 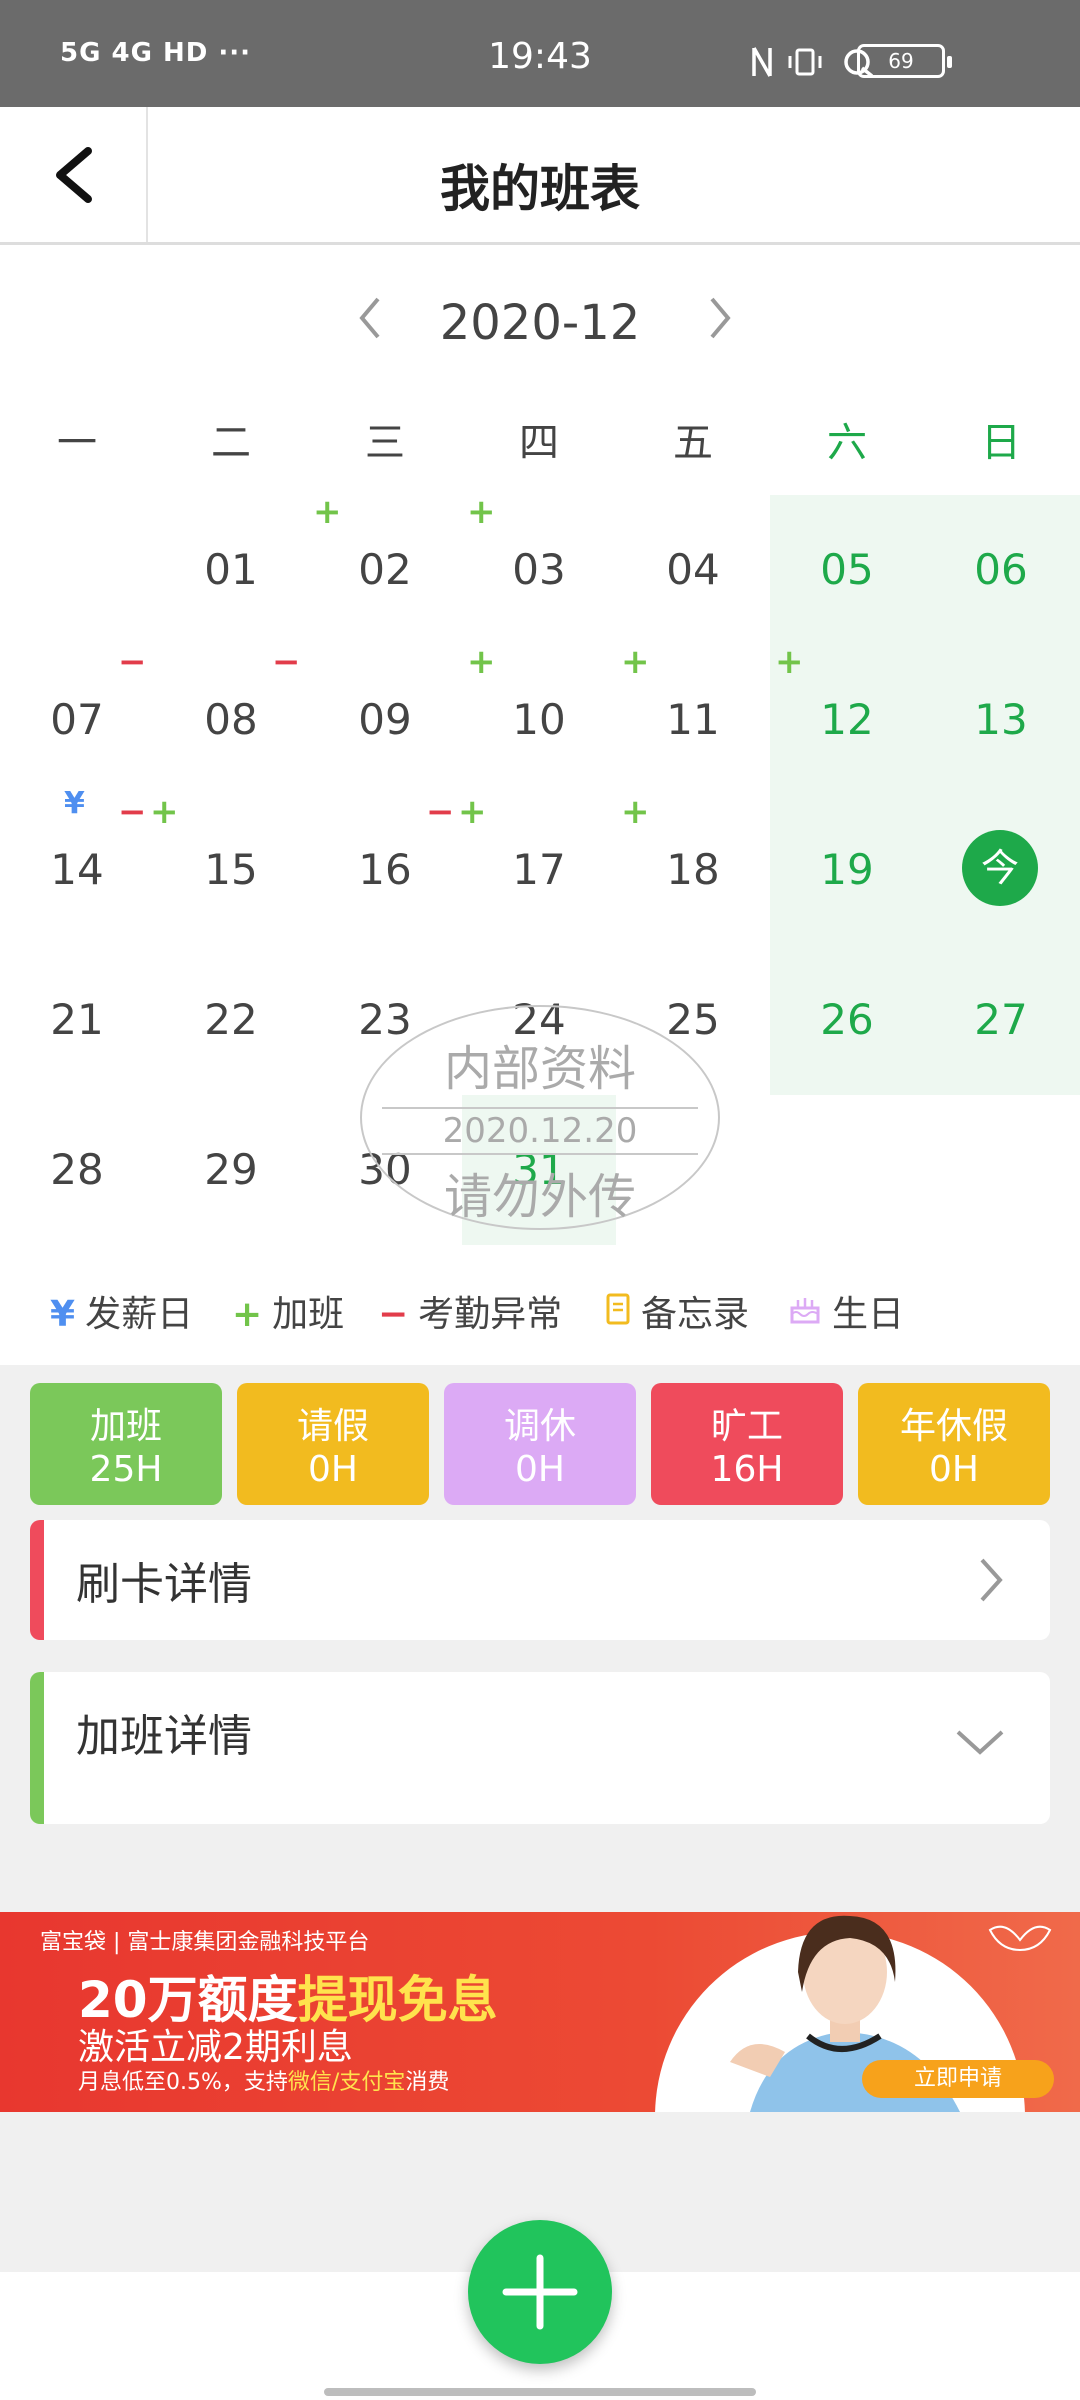 What do you see at coordinates (63, 1314) in the screenshot?
I see `yen-icon: ¥` at bounding box center [63, 1314].